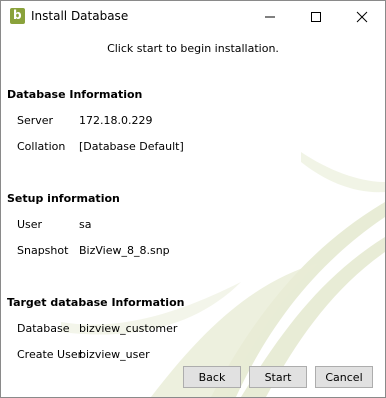 The width and height of the screenshot is (386, 398). Describe the element at coordinates (96, 302) in the screenshot. I see `target-info-heading: Target database Information` at that location.